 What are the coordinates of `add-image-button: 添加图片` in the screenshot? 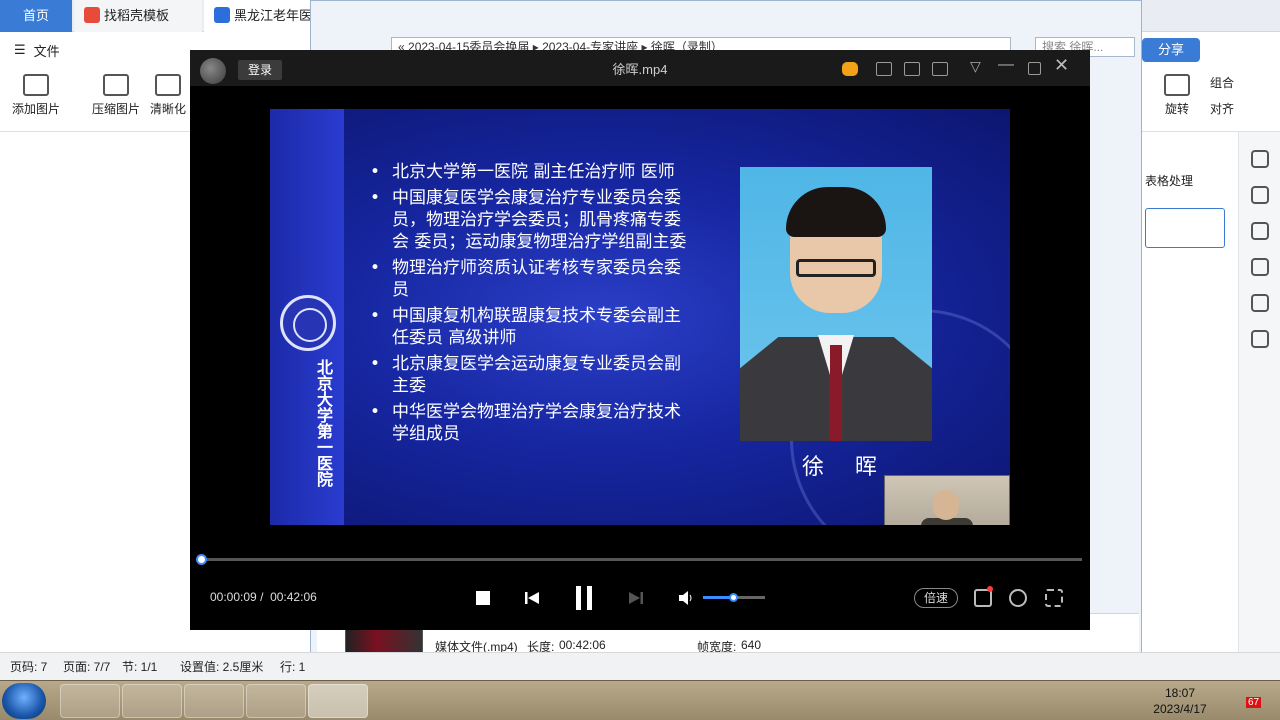 It's located at (36, 95).